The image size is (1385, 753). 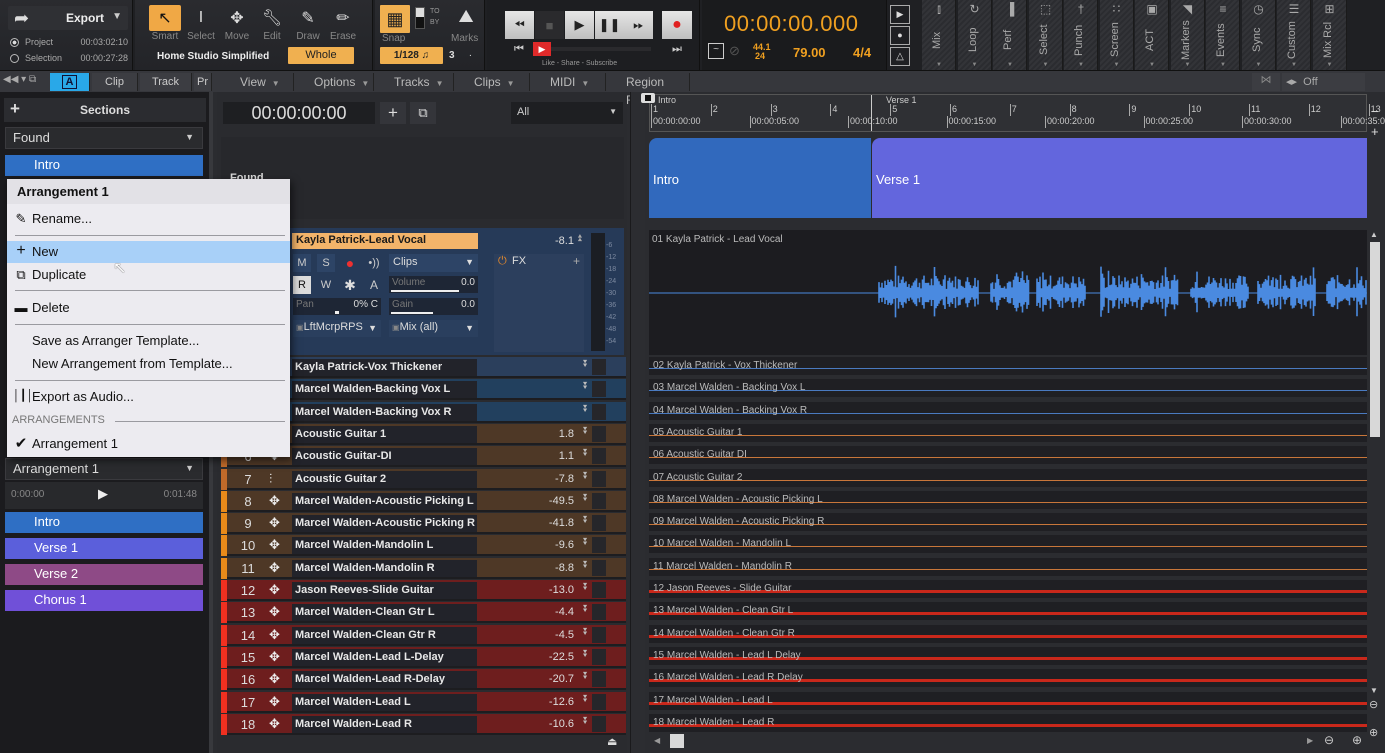 What do you see at coordinates (1008, 741) in the screenshot?
I see `horizontal-scrollbar: ◀ ▶ ⊖ ⊕` at bounding box center [1008, 741].